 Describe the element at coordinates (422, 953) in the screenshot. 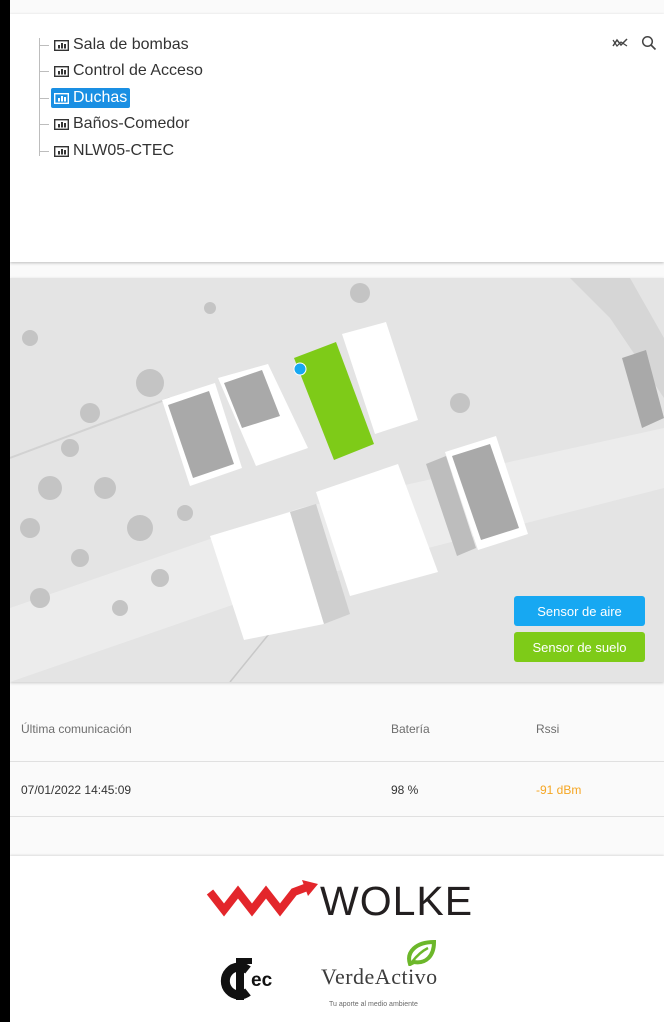

I see `verdeactivo-leaf-icon` at that location.